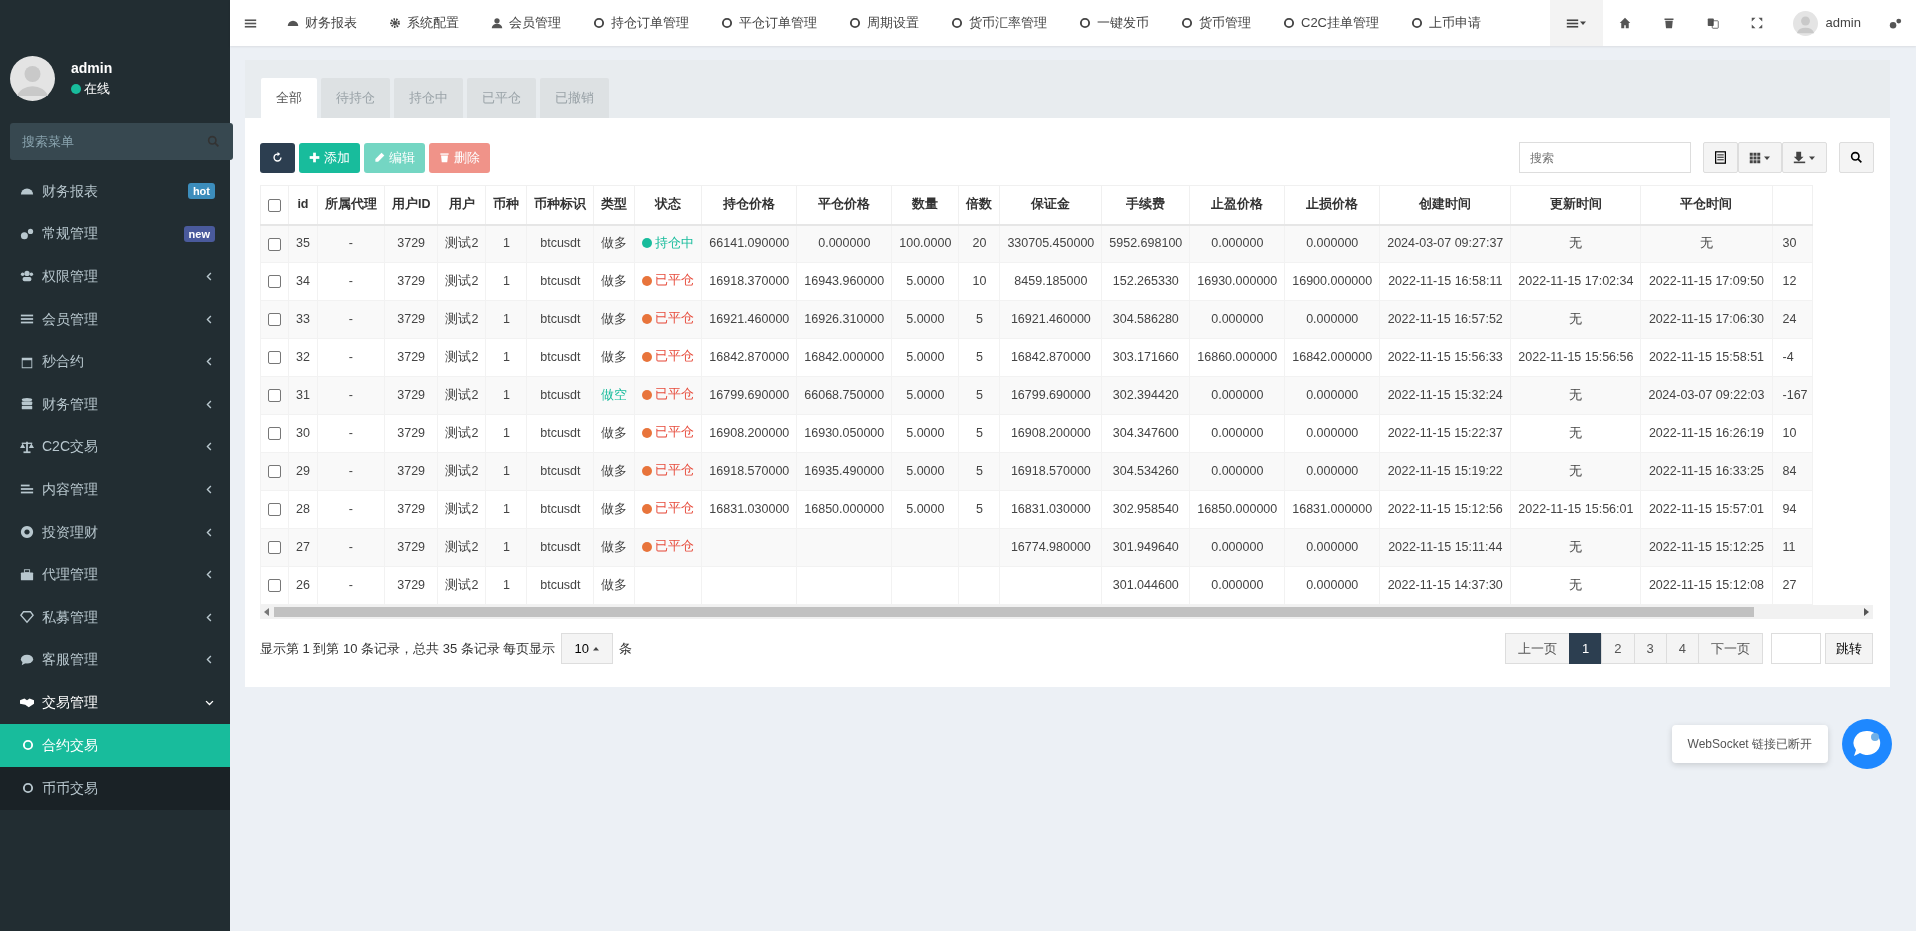 The image size is (1916, 931). Describe the element at coordinates (749, 281) in the screenshot. I see `table-cell: 16918.370000` at that location.